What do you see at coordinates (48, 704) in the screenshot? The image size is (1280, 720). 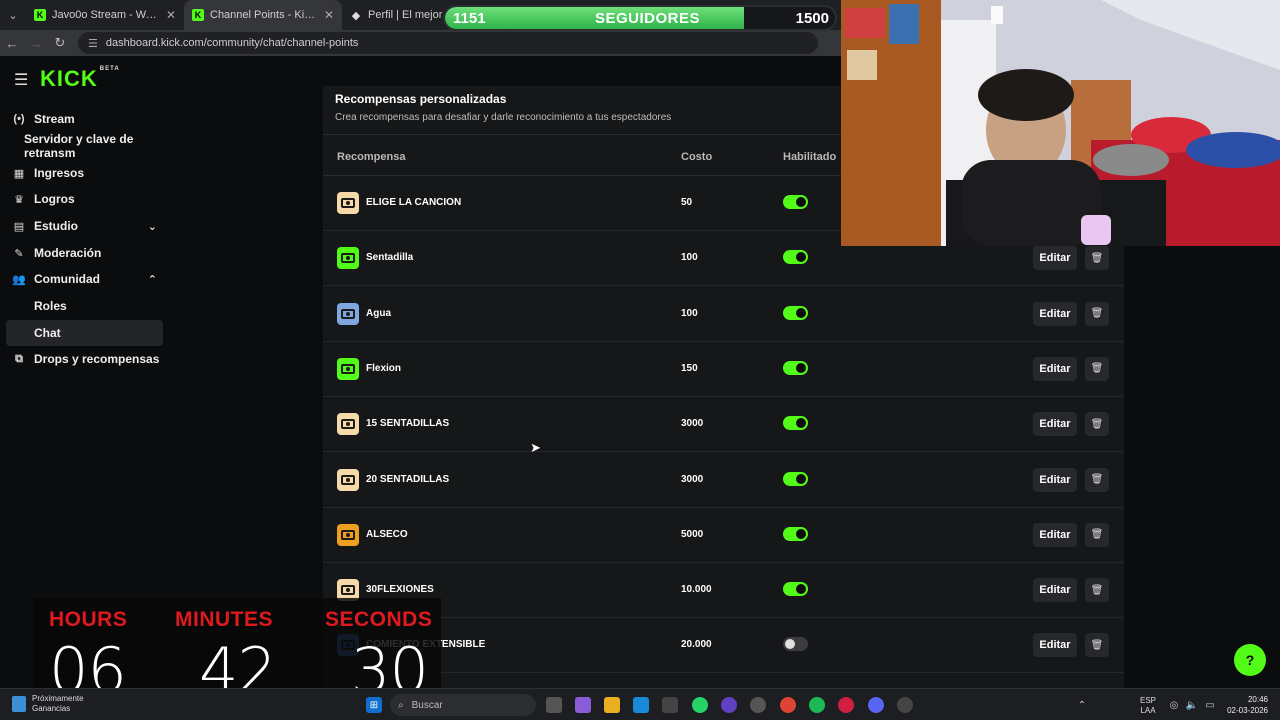 I see `widgets-button: Próximamente Ganancias` at bounding box center [48, 704].